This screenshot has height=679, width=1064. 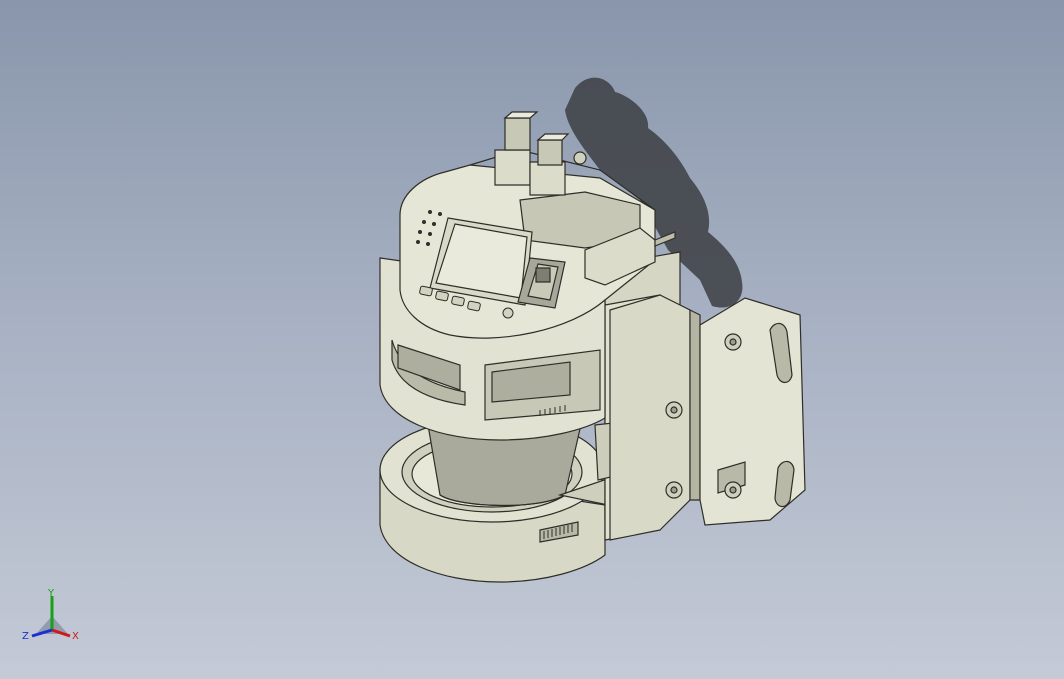 I want to click on z-axis-label: Z, so click(x=25, y=636).